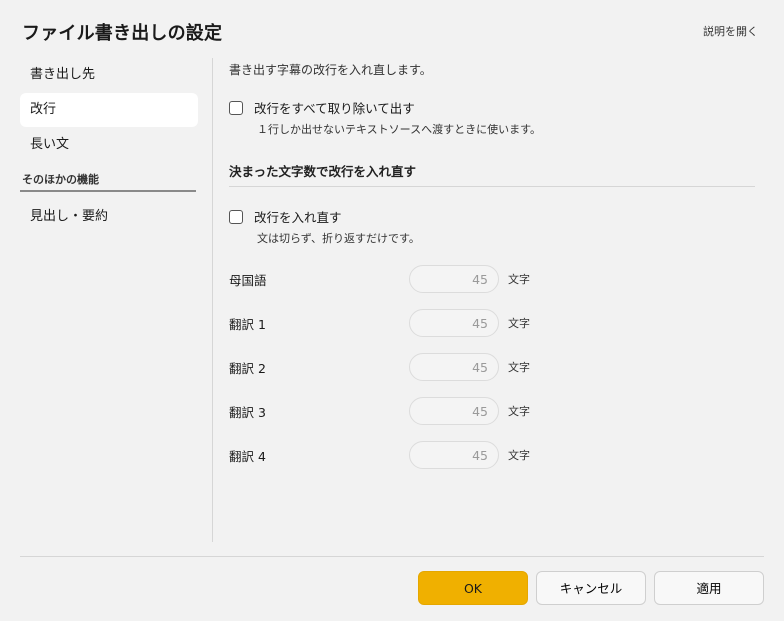 Image resolution: width=784 pixels, height=621 pixels. I want to click on footer-divider, so click(392, 556).